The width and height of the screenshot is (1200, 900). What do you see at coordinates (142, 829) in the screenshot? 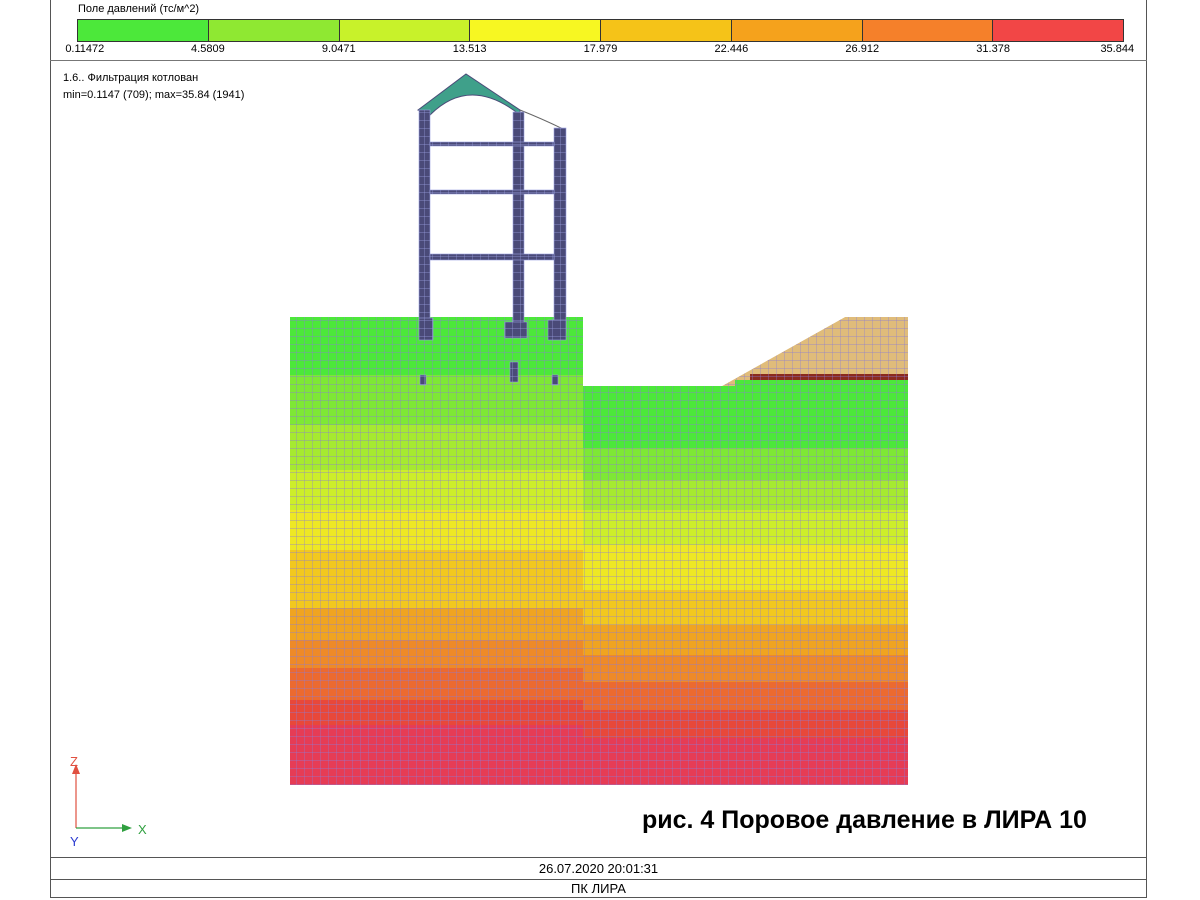
I see `axis-x-label: X` at bounding box center [142, 829].